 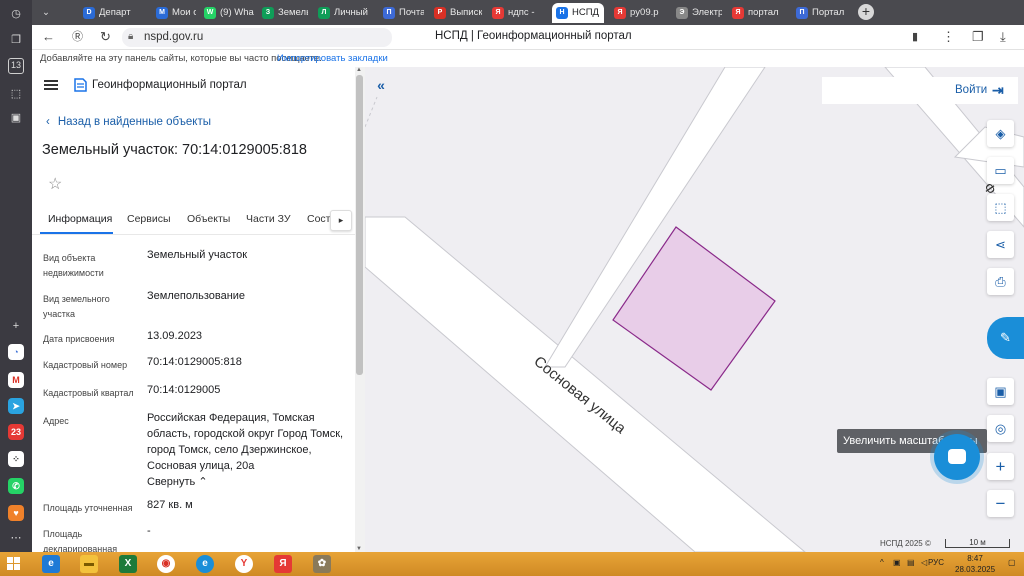 What do you see at coordinates (1000, 133) in the screenshot?
I see `layers-icon: ◈` at bounding box center [1000, 133].